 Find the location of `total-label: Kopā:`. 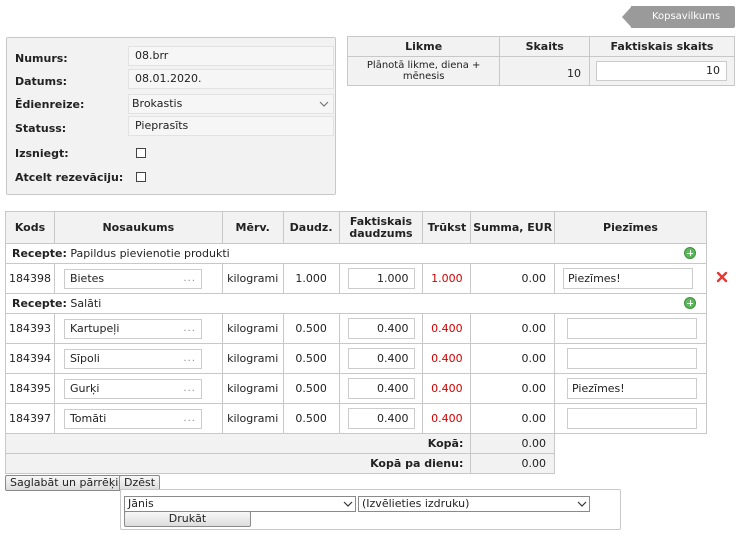

total-label: Kopā: is located at coordinates (238, 443).